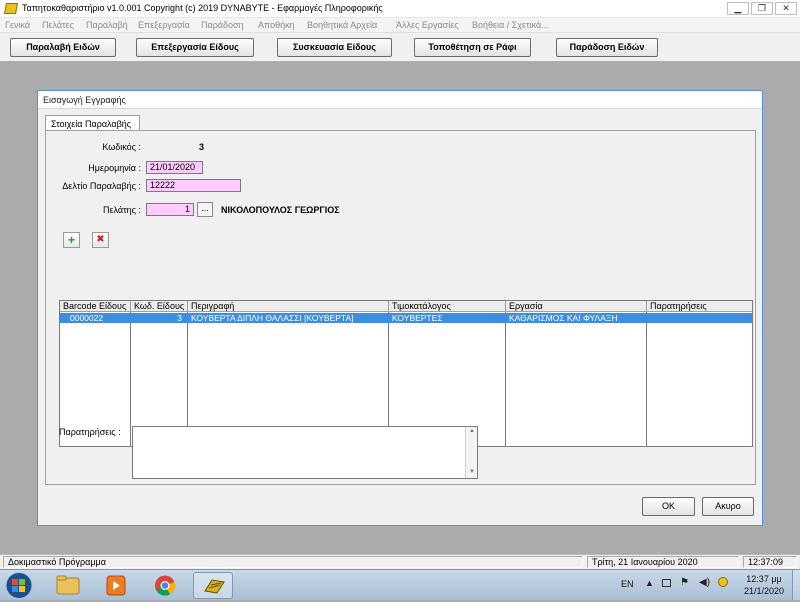 Image resolution: width=800 pixels, height=602 pixels. I want to click on chrome-icon, so click(165, 585).